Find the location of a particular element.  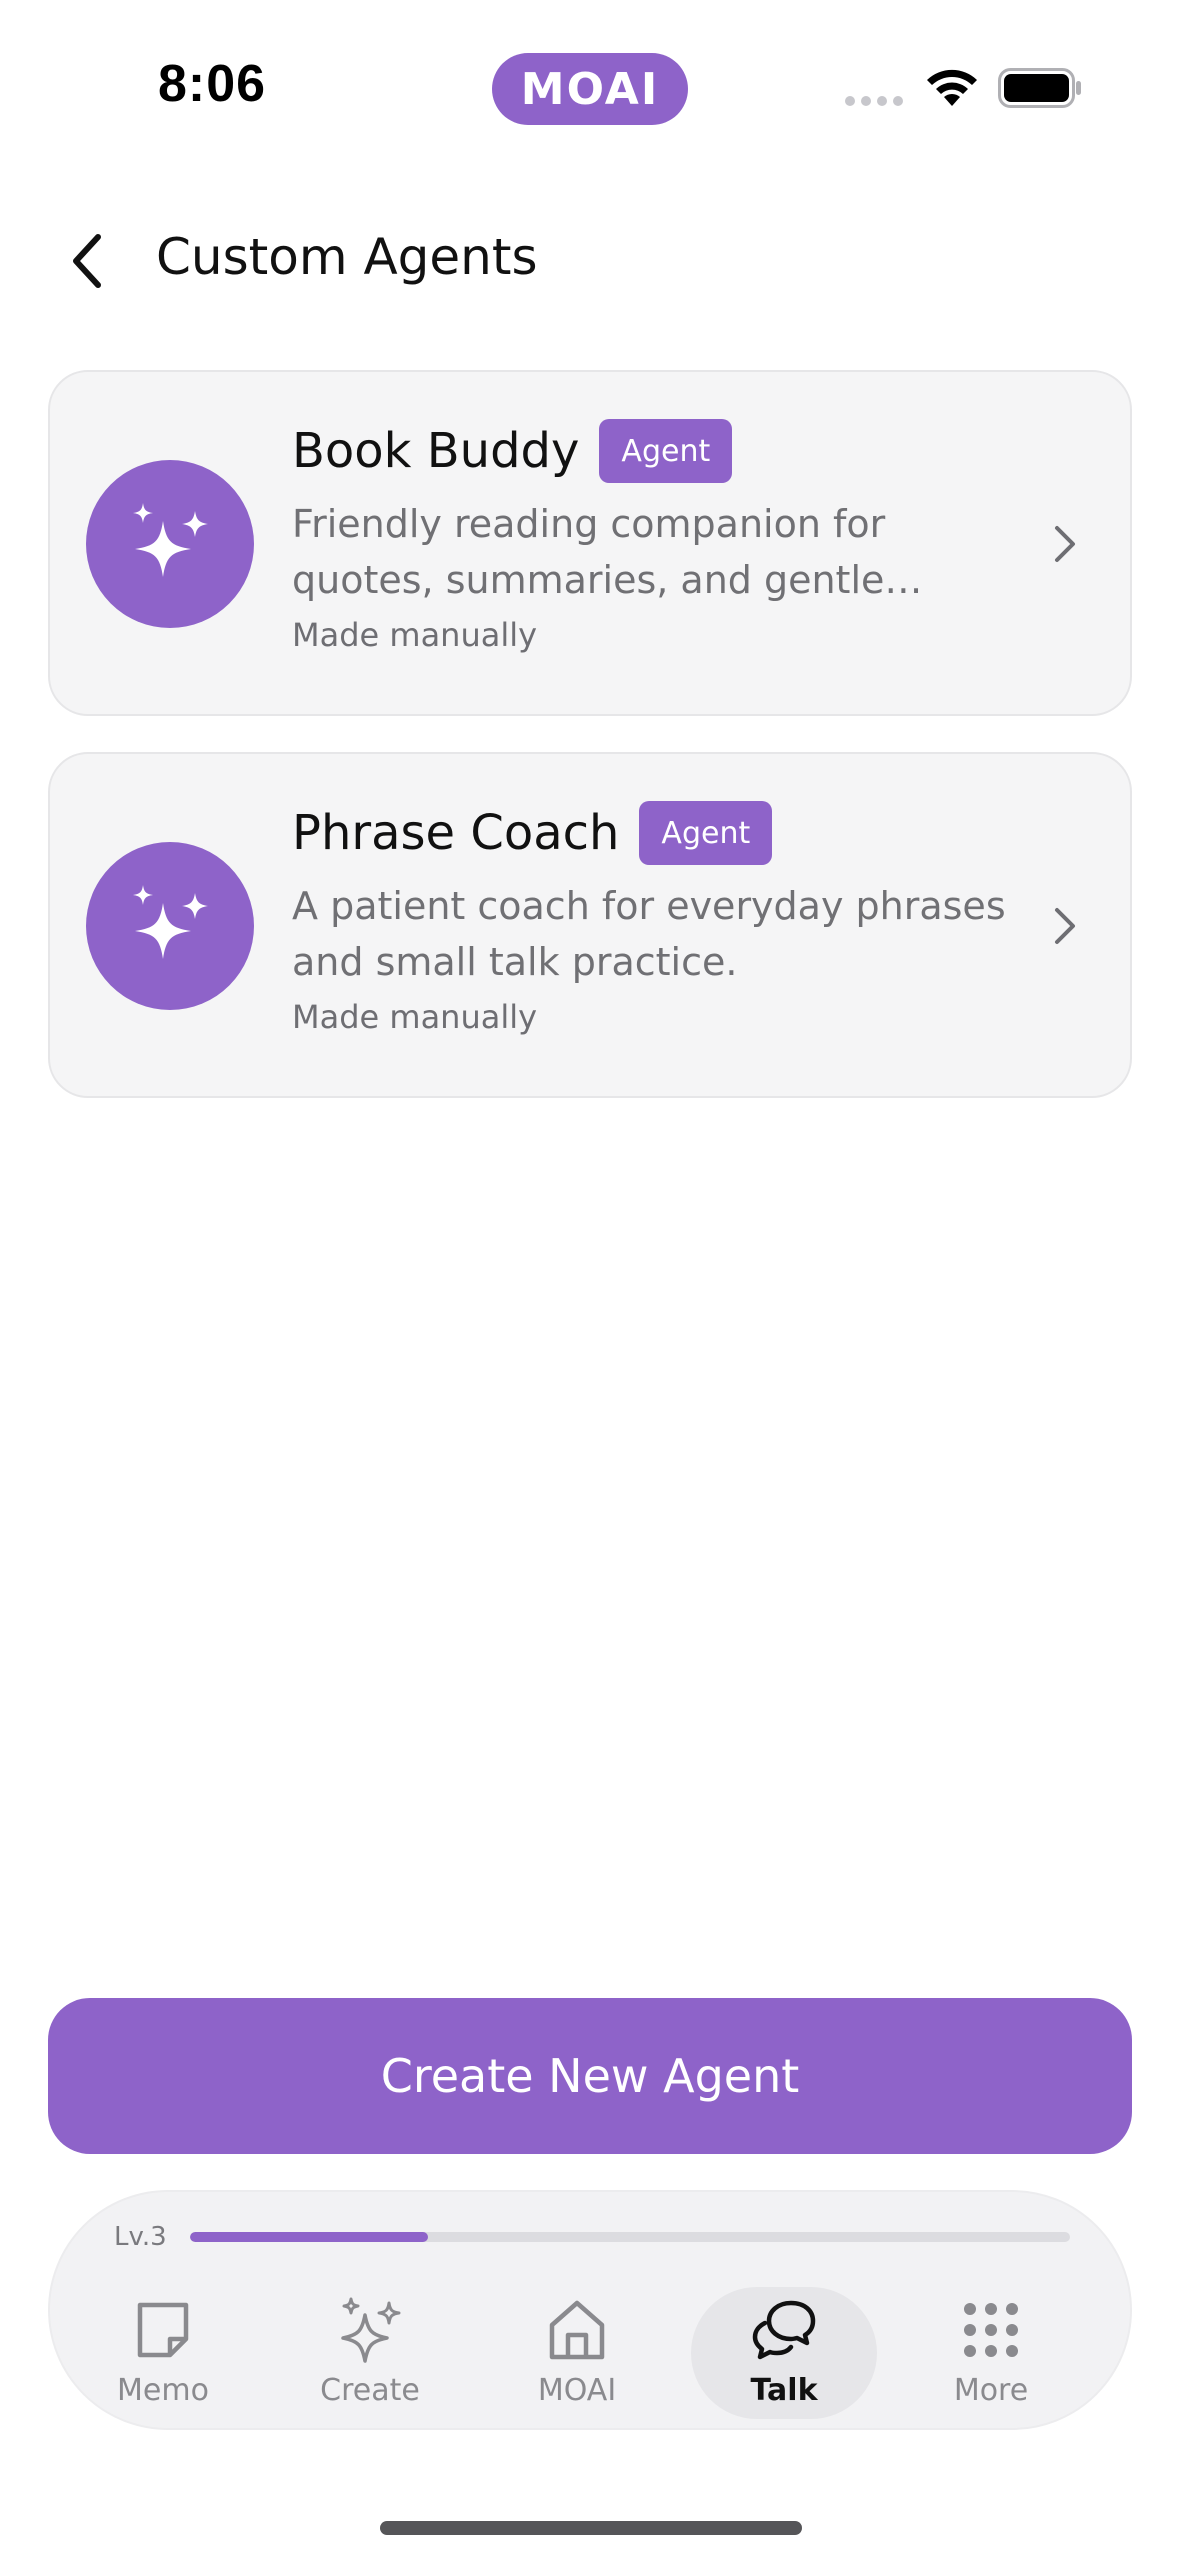

tab-talk: Talk is located at coordinates (784, 2353).